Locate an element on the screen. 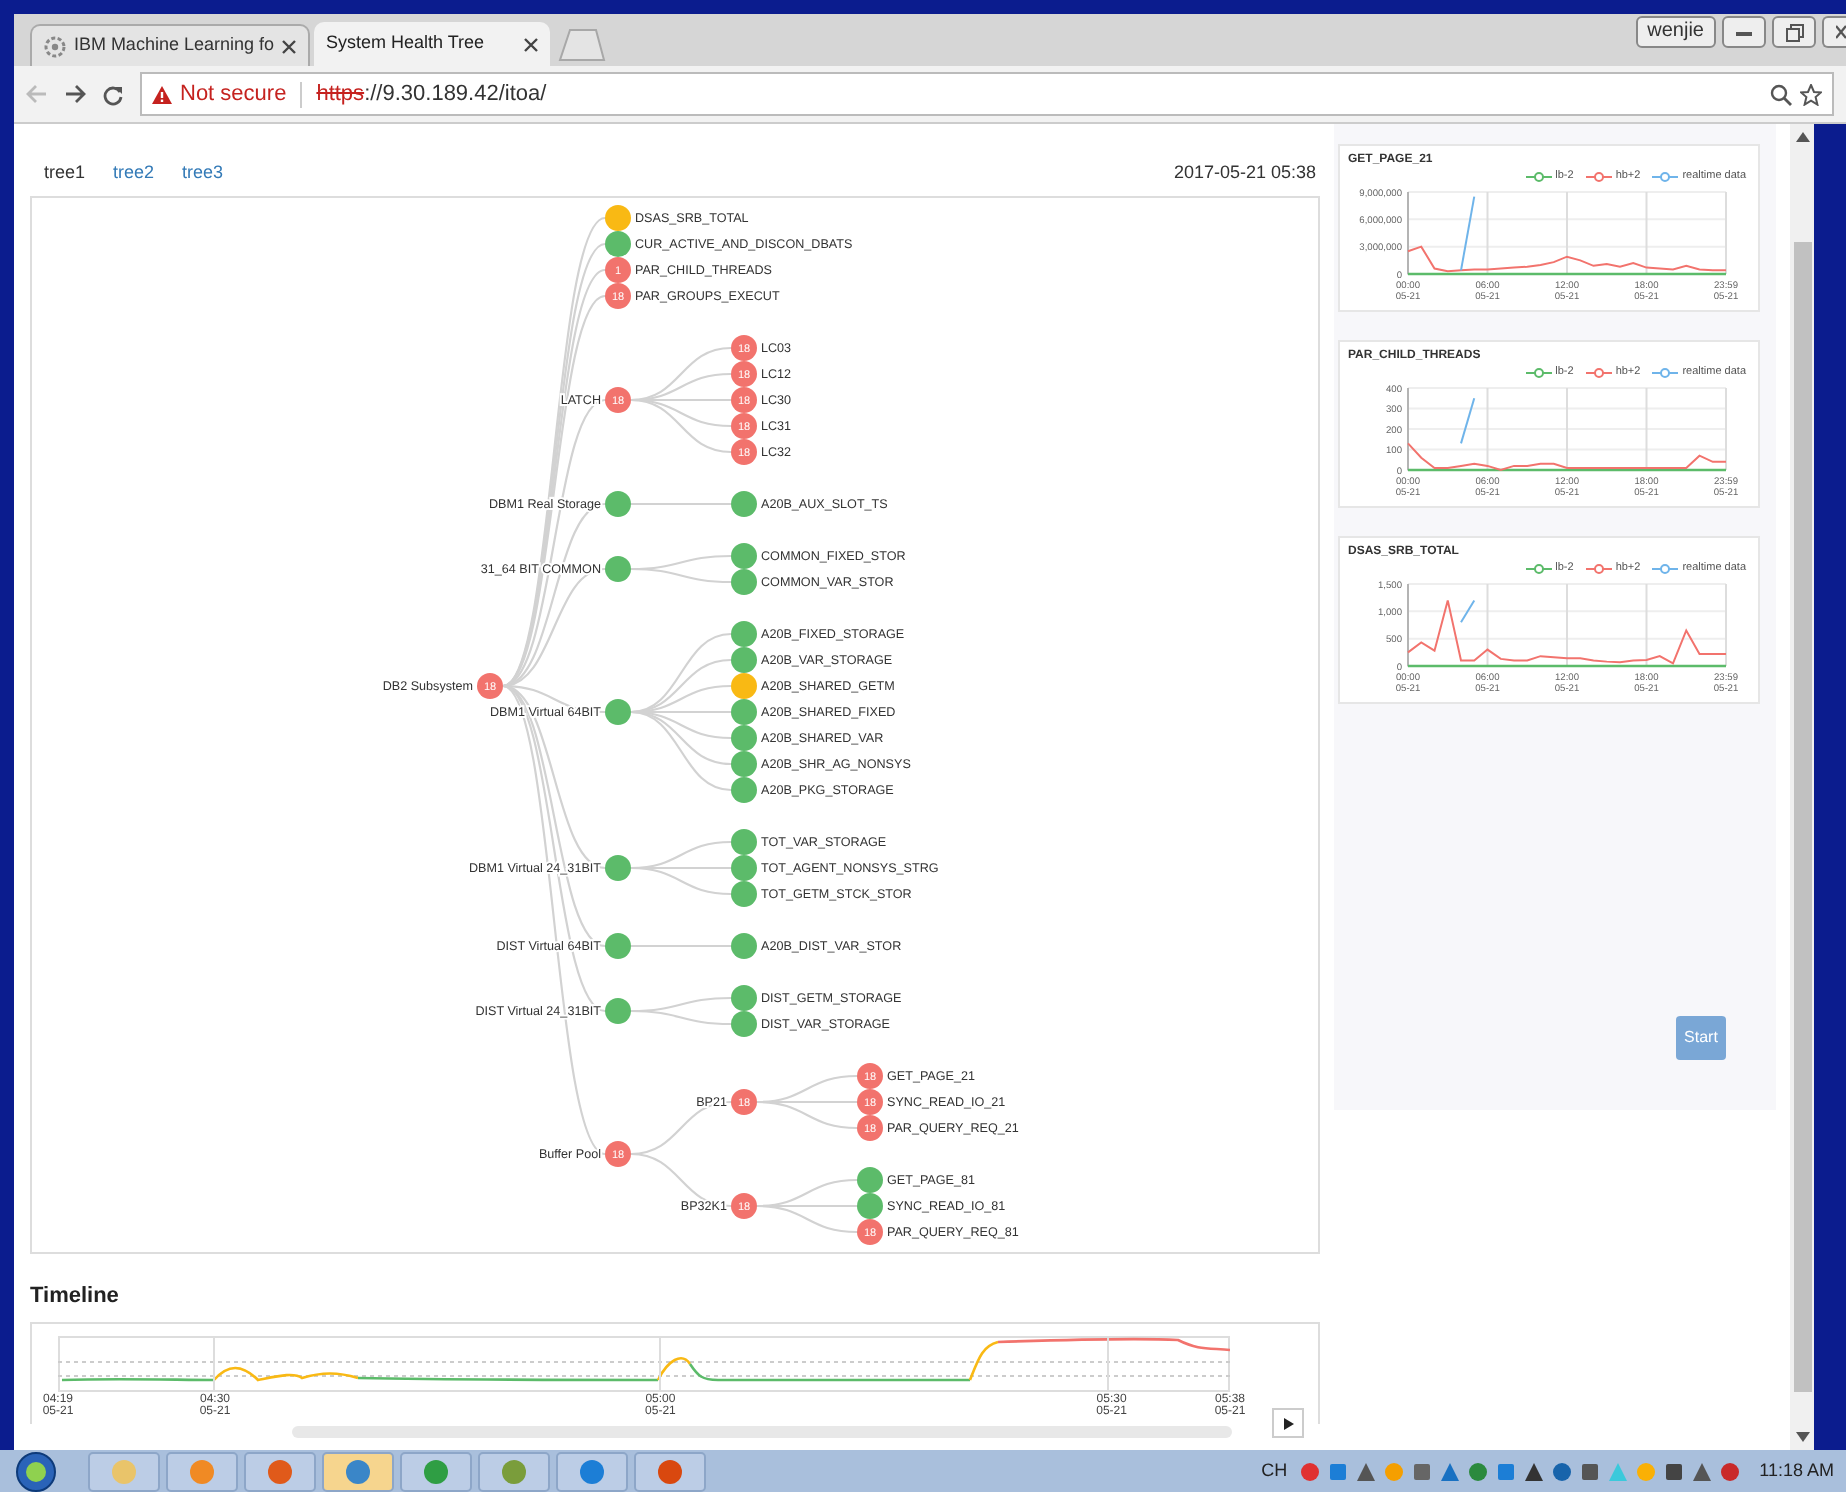 Image resolution: width=1846 pixels, height=1492 pixels. tab: tree3 is located at coordinates (203, 174).